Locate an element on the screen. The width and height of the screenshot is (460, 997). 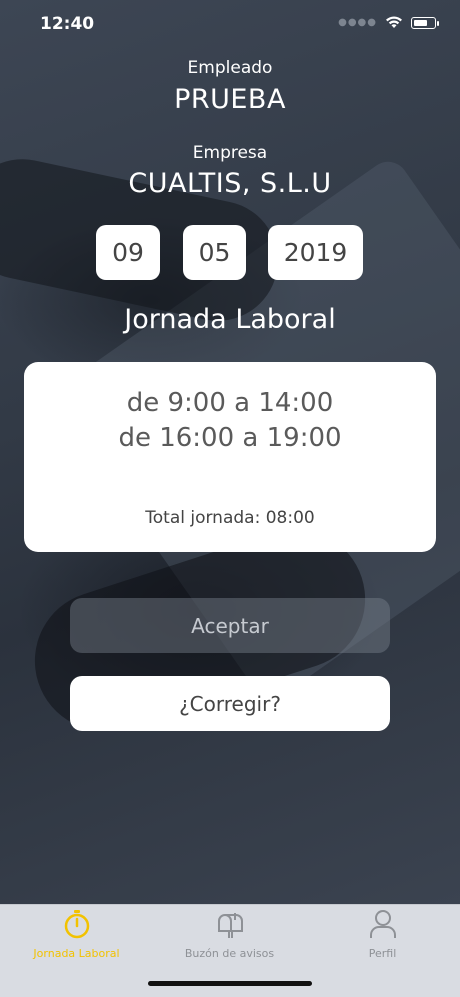
status-bar: 12:40 ●●●● is located at coordinates (230, 25).